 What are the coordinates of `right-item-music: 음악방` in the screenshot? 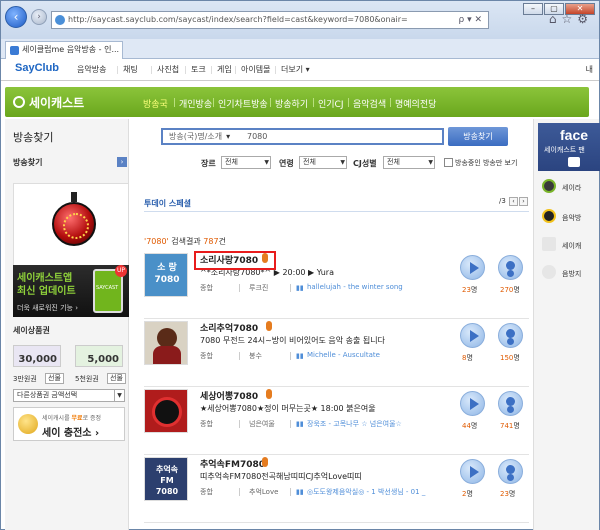 It's located at (571, 218).